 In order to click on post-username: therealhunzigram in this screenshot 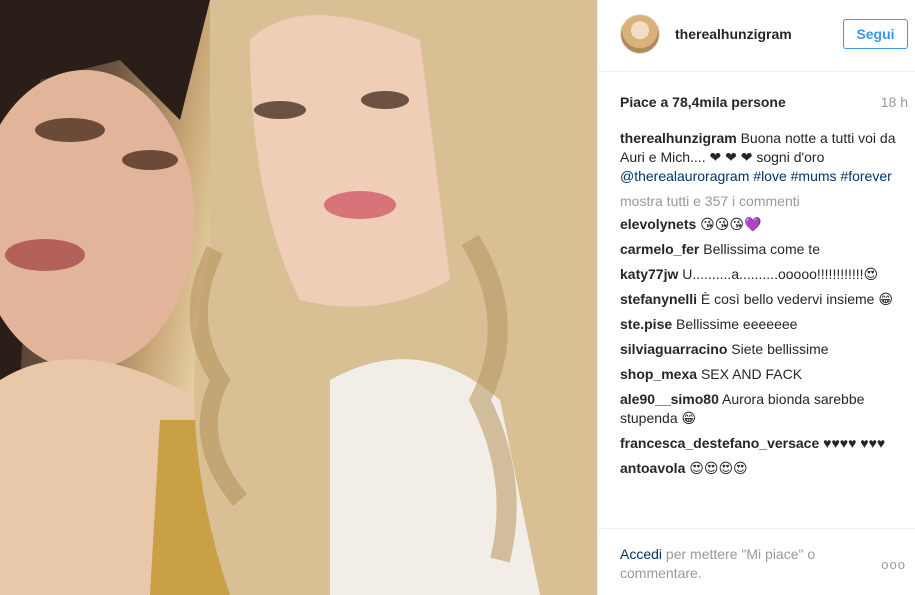, I will do `click(733, 34)`.